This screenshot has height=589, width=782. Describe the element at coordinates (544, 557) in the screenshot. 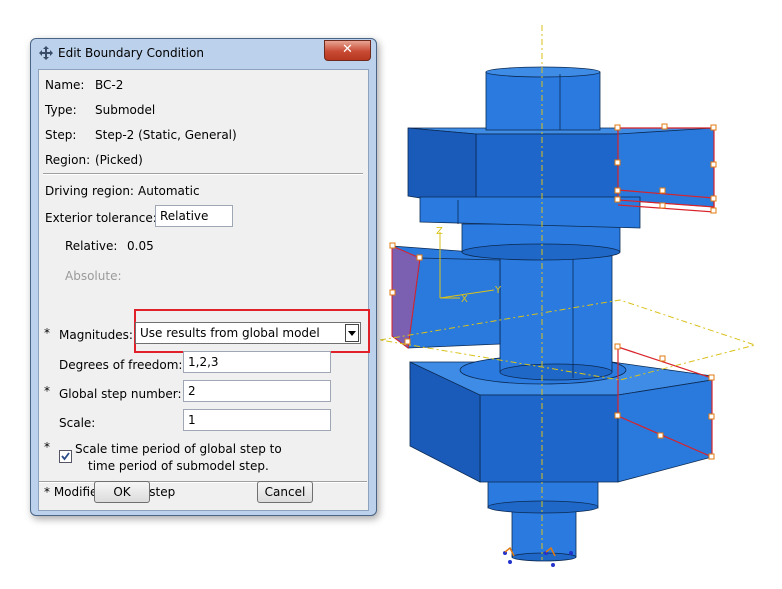

I see `bottom-shaft-end` at that location.